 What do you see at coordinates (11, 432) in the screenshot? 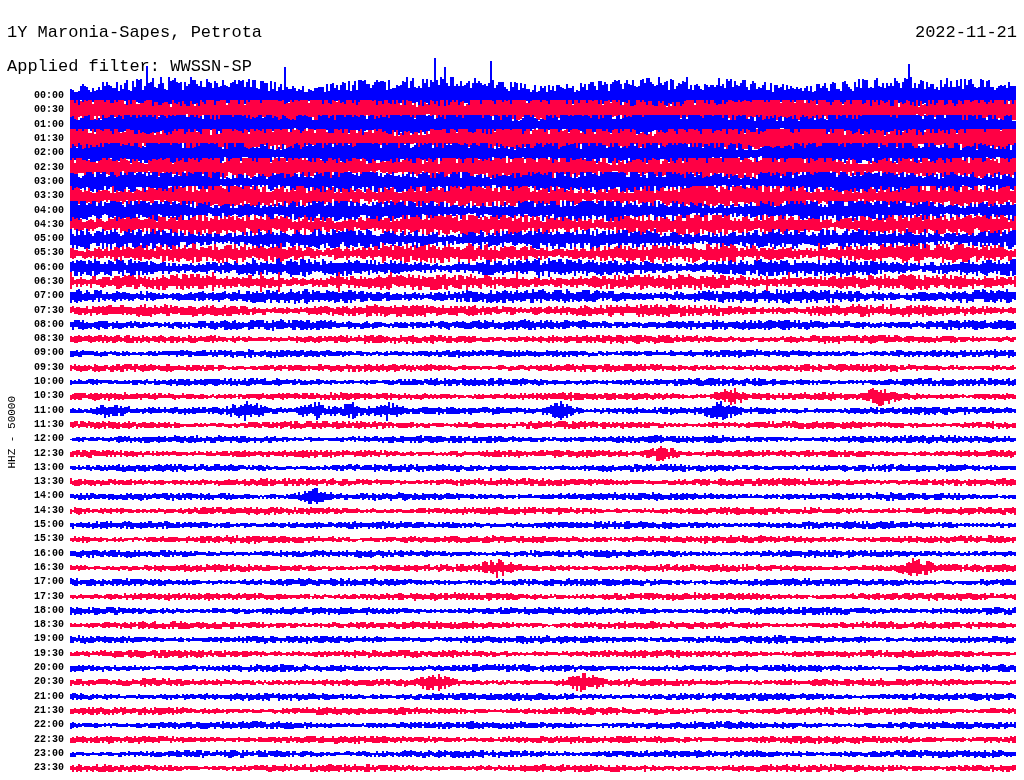
I see `axis-label: HHZ - 50000` at bounding box center [11, 432].